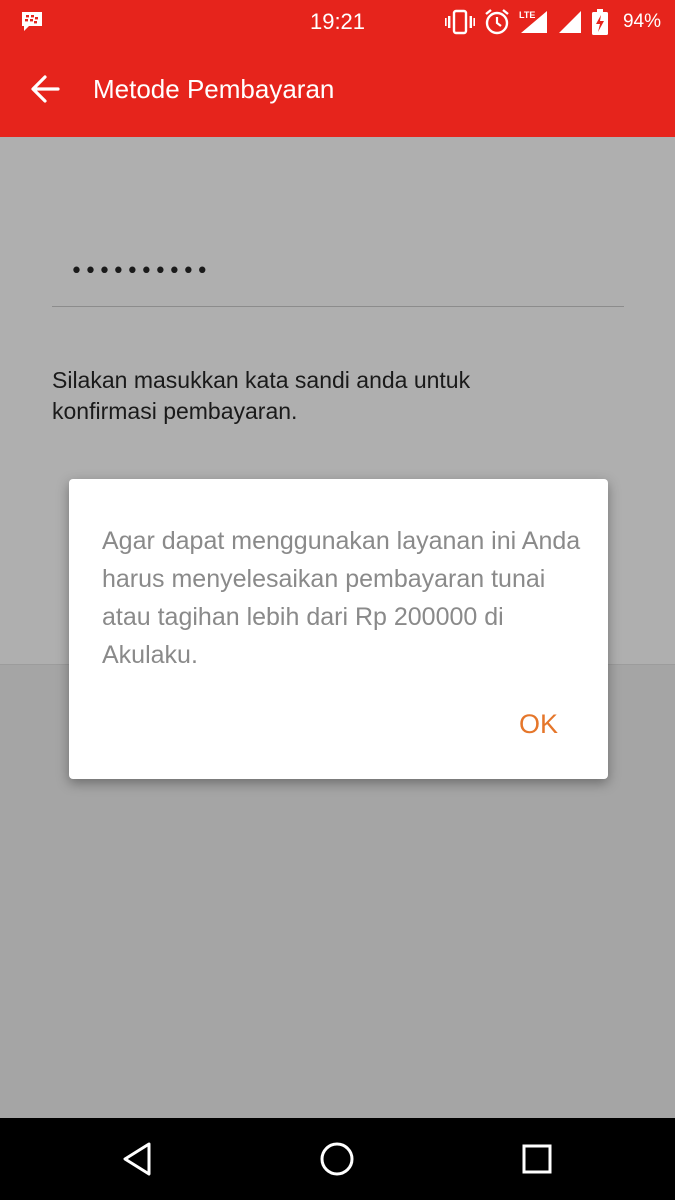 The height and width of the screenshot is (1200, 675). I want to click on back-triangle-icon, so click(137, 1159).